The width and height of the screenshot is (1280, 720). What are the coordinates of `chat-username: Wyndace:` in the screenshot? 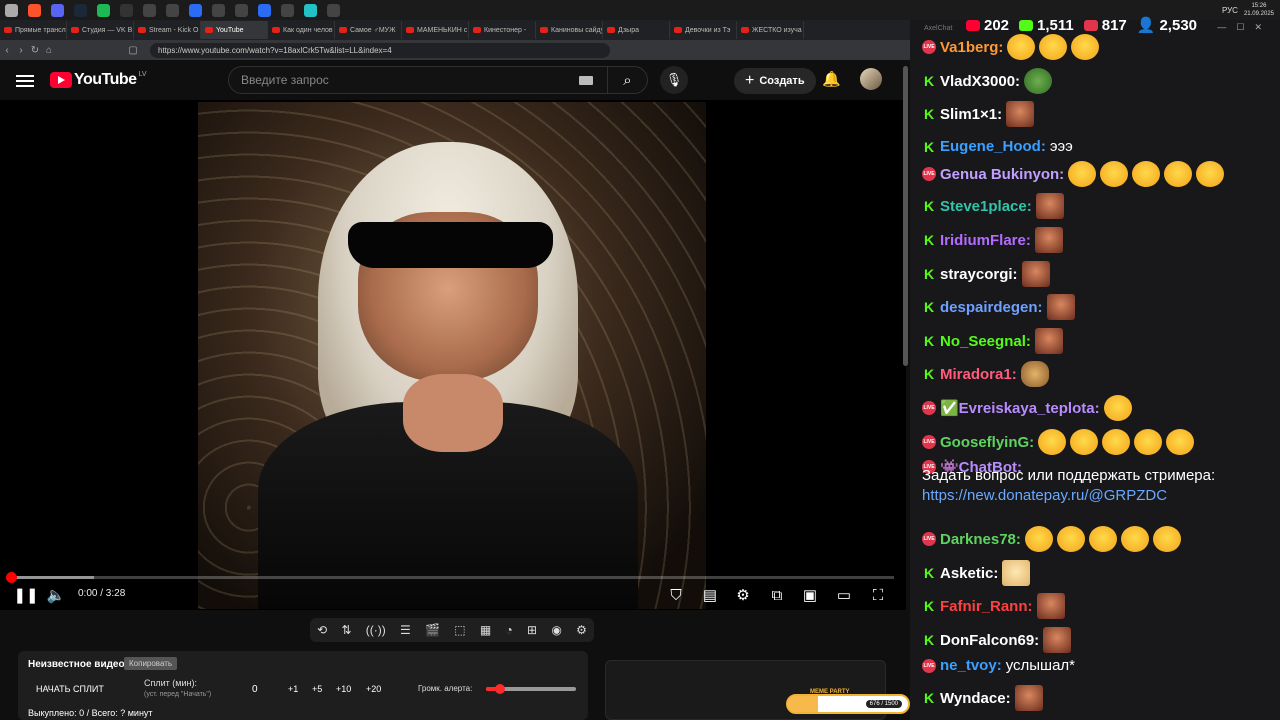 It's located at (975, 698).